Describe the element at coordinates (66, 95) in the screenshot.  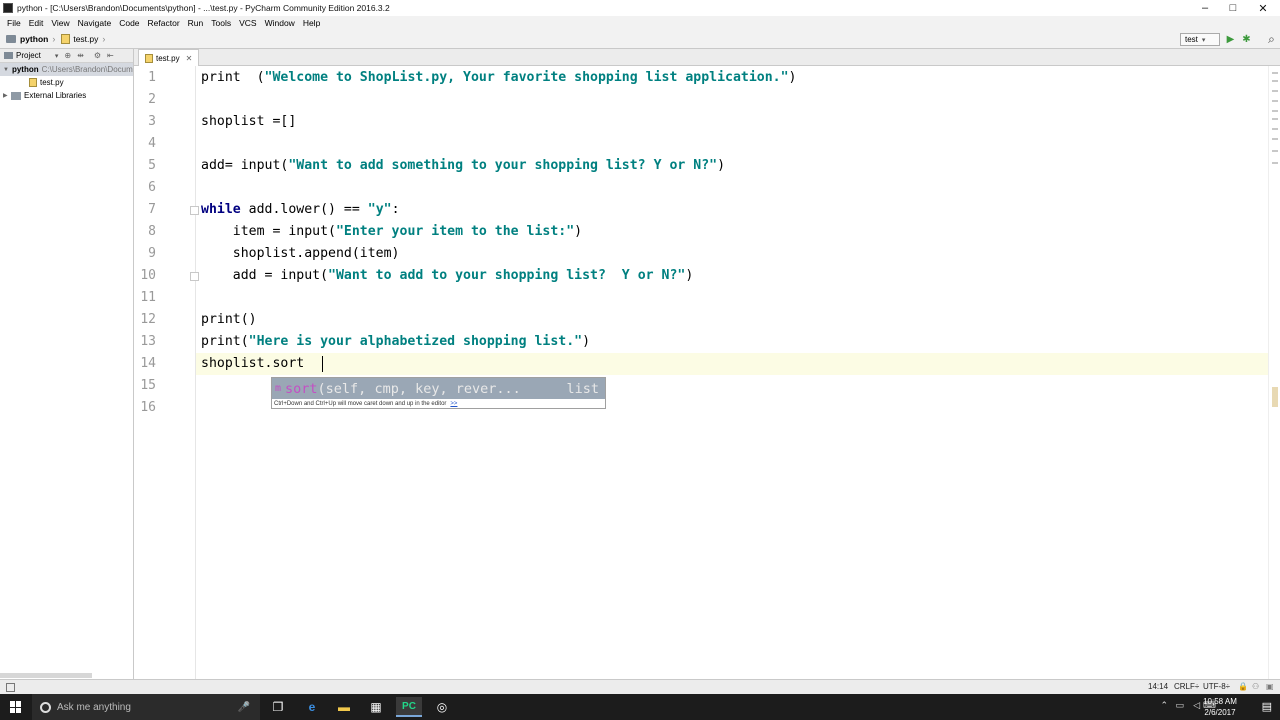
I see `tree-item-external-libraries: ▶ External Libraries` at that location.